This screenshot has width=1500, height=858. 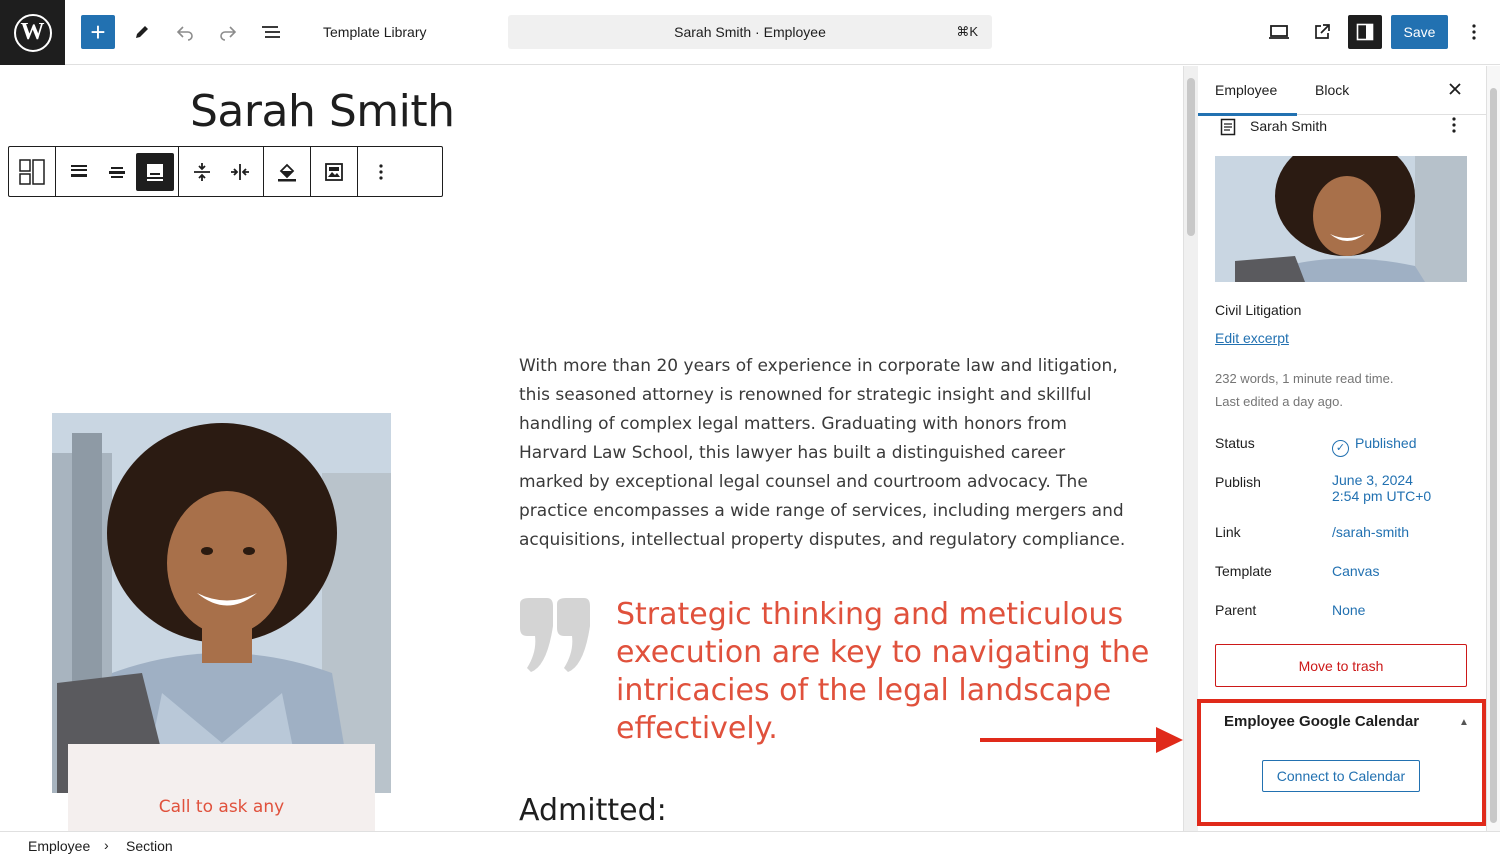 I want to click on vertical-spacing-button, so click(x=202, y=172).